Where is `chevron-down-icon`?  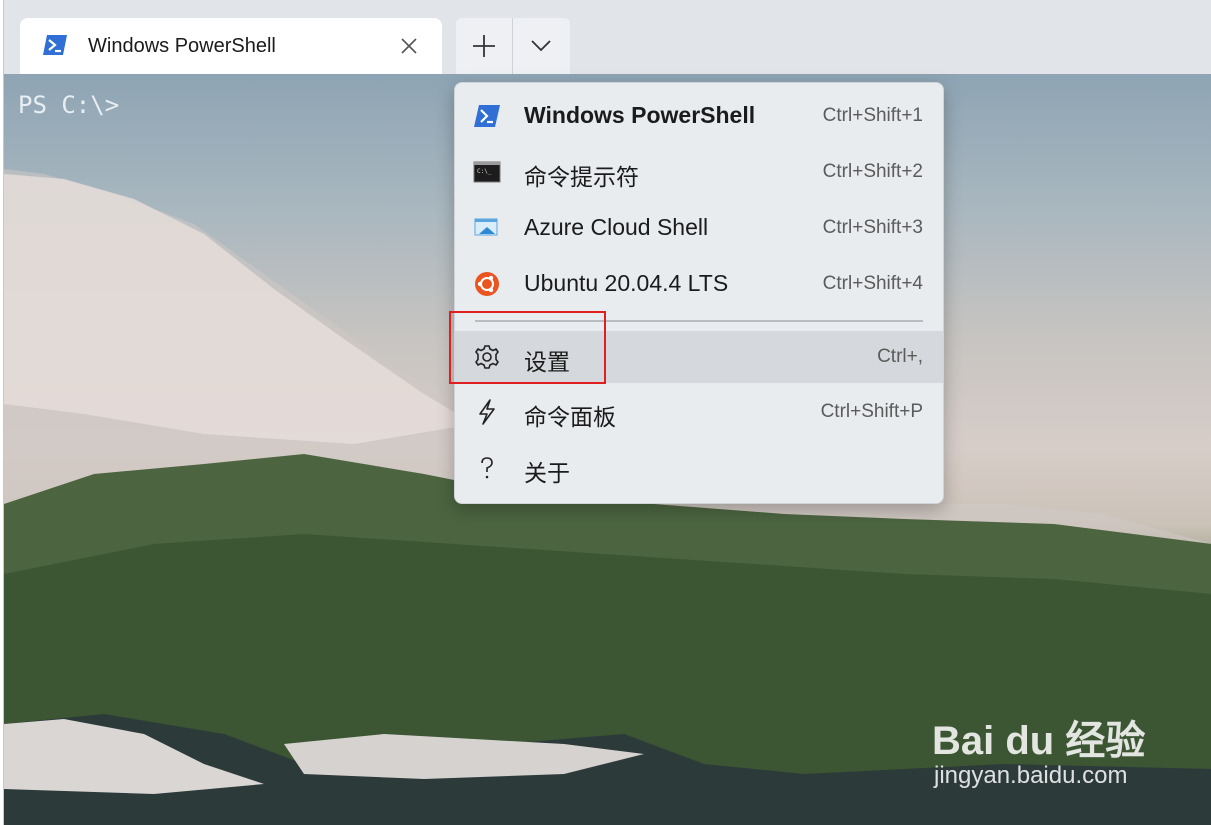 chevron-down-icon is located at coordinates (541, 46).